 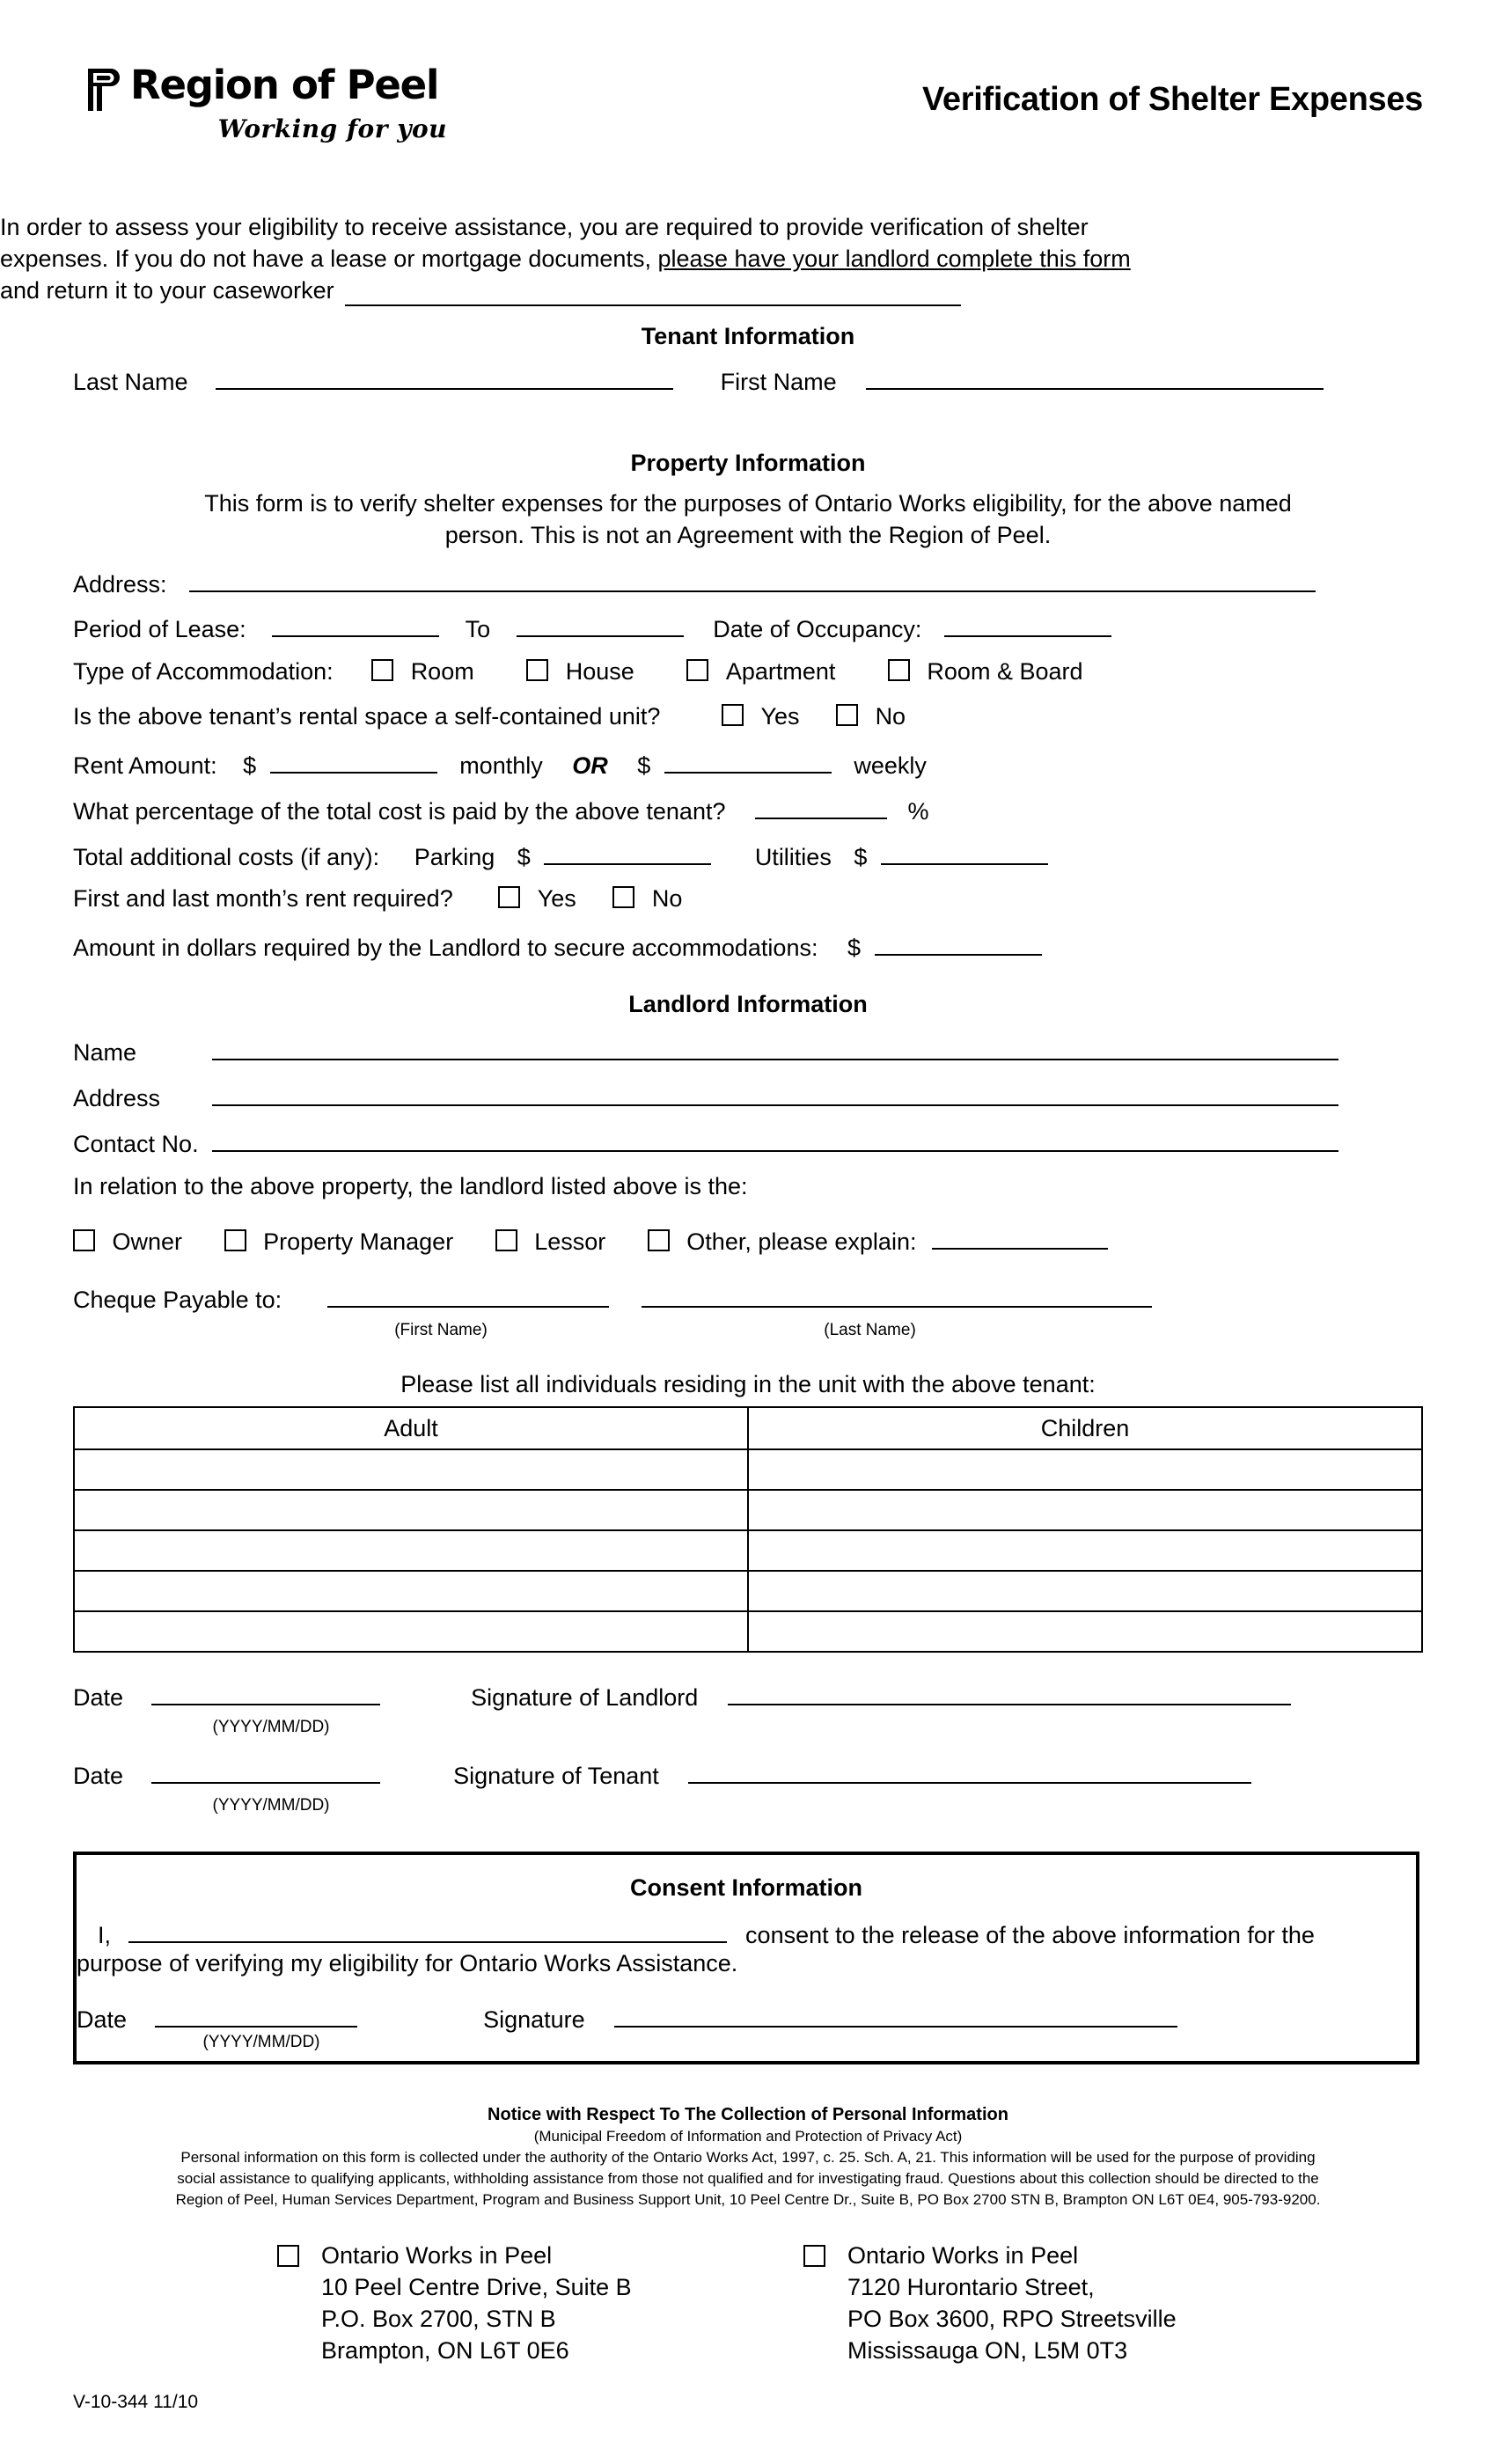 What do you see at coordinates (861, 857) in the screenshot?
I see `currency-symbol-utilities: $` at bounding box center [861, 857].